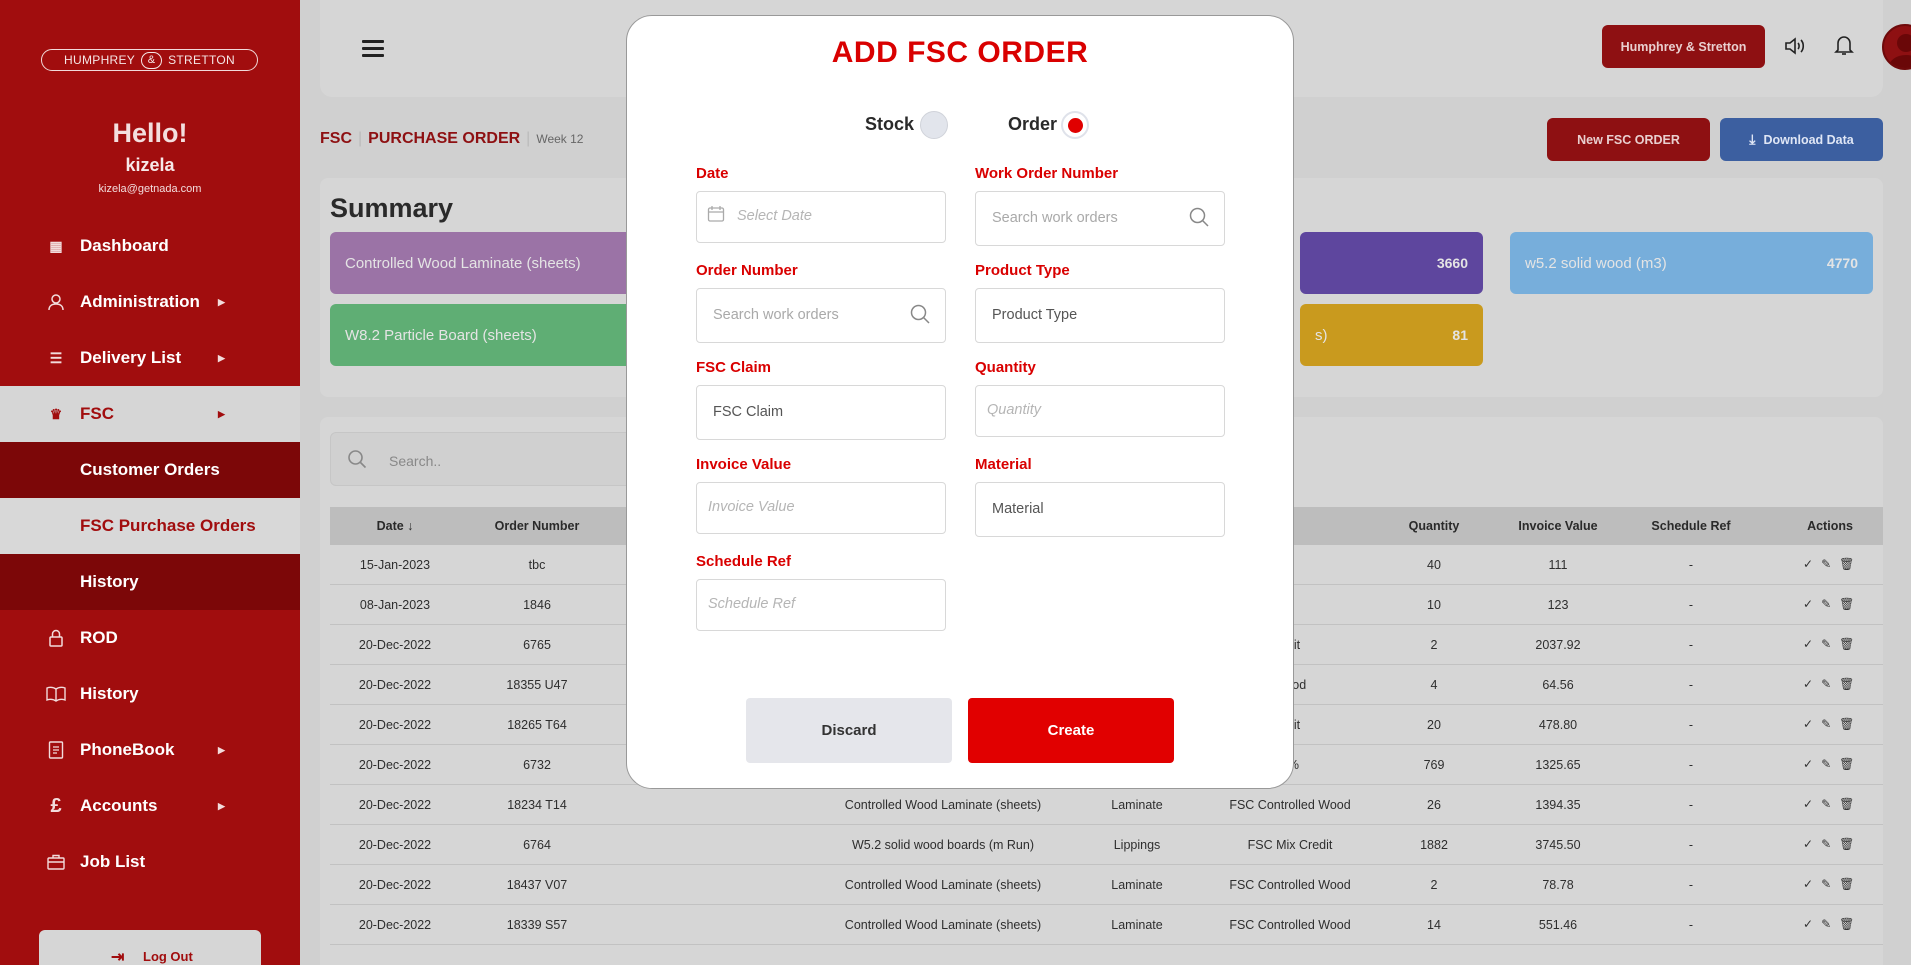 The image size is (1911, 965). Describe the element at coordinates (934, 125) in the screenshot. I see `radio-stock` at that location.